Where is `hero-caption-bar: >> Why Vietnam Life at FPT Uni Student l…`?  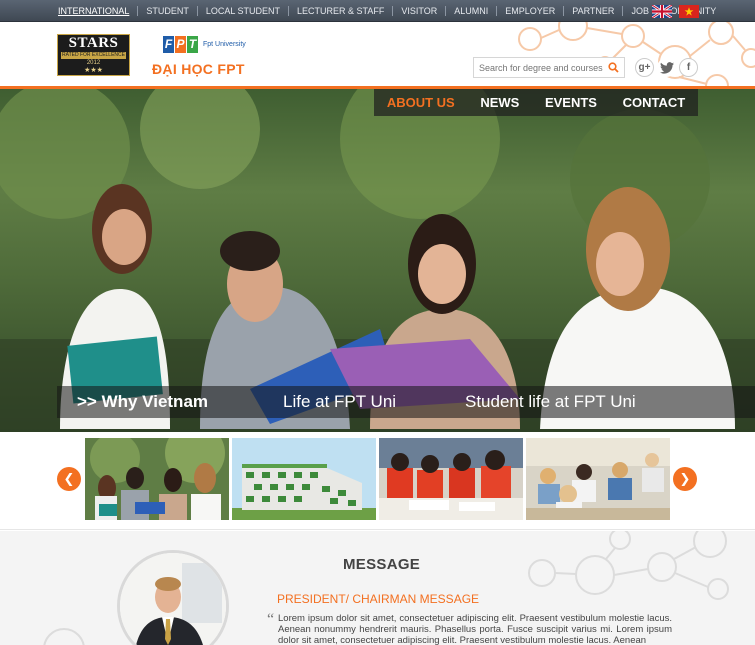
hero-caption-bar: >> Why Vietnam Life at FPT Uni Student l… is located at coordinates (406, 402).